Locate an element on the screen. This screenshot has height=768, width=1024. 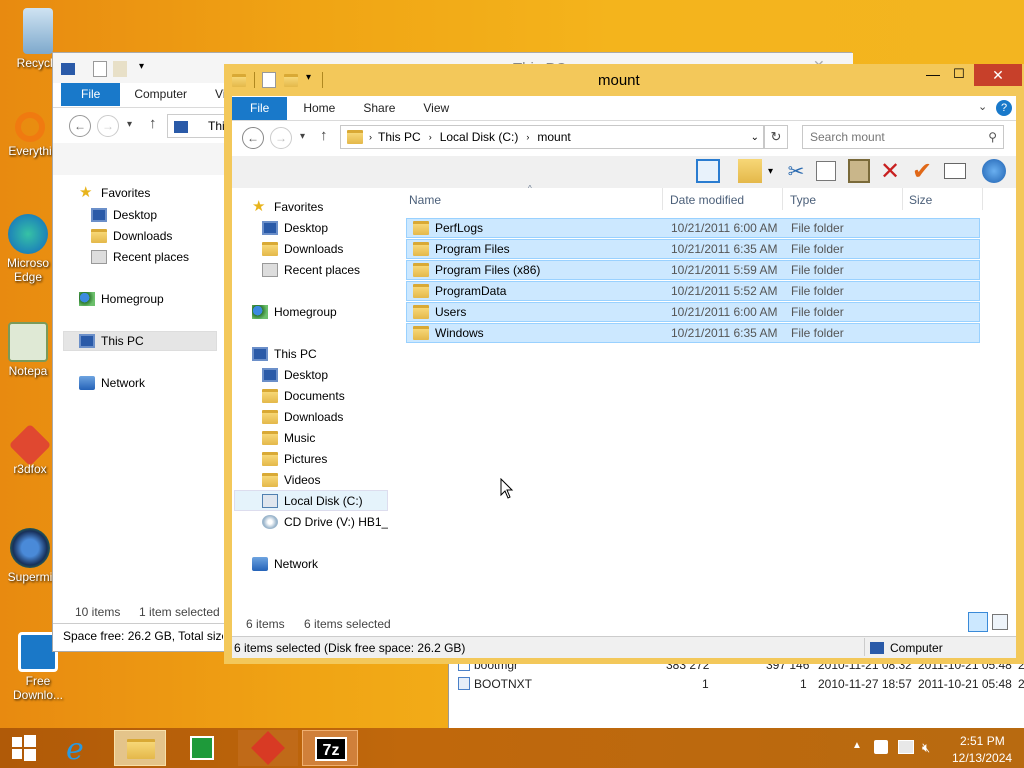
properties-folder-icon is located at coordinates (750, 171).